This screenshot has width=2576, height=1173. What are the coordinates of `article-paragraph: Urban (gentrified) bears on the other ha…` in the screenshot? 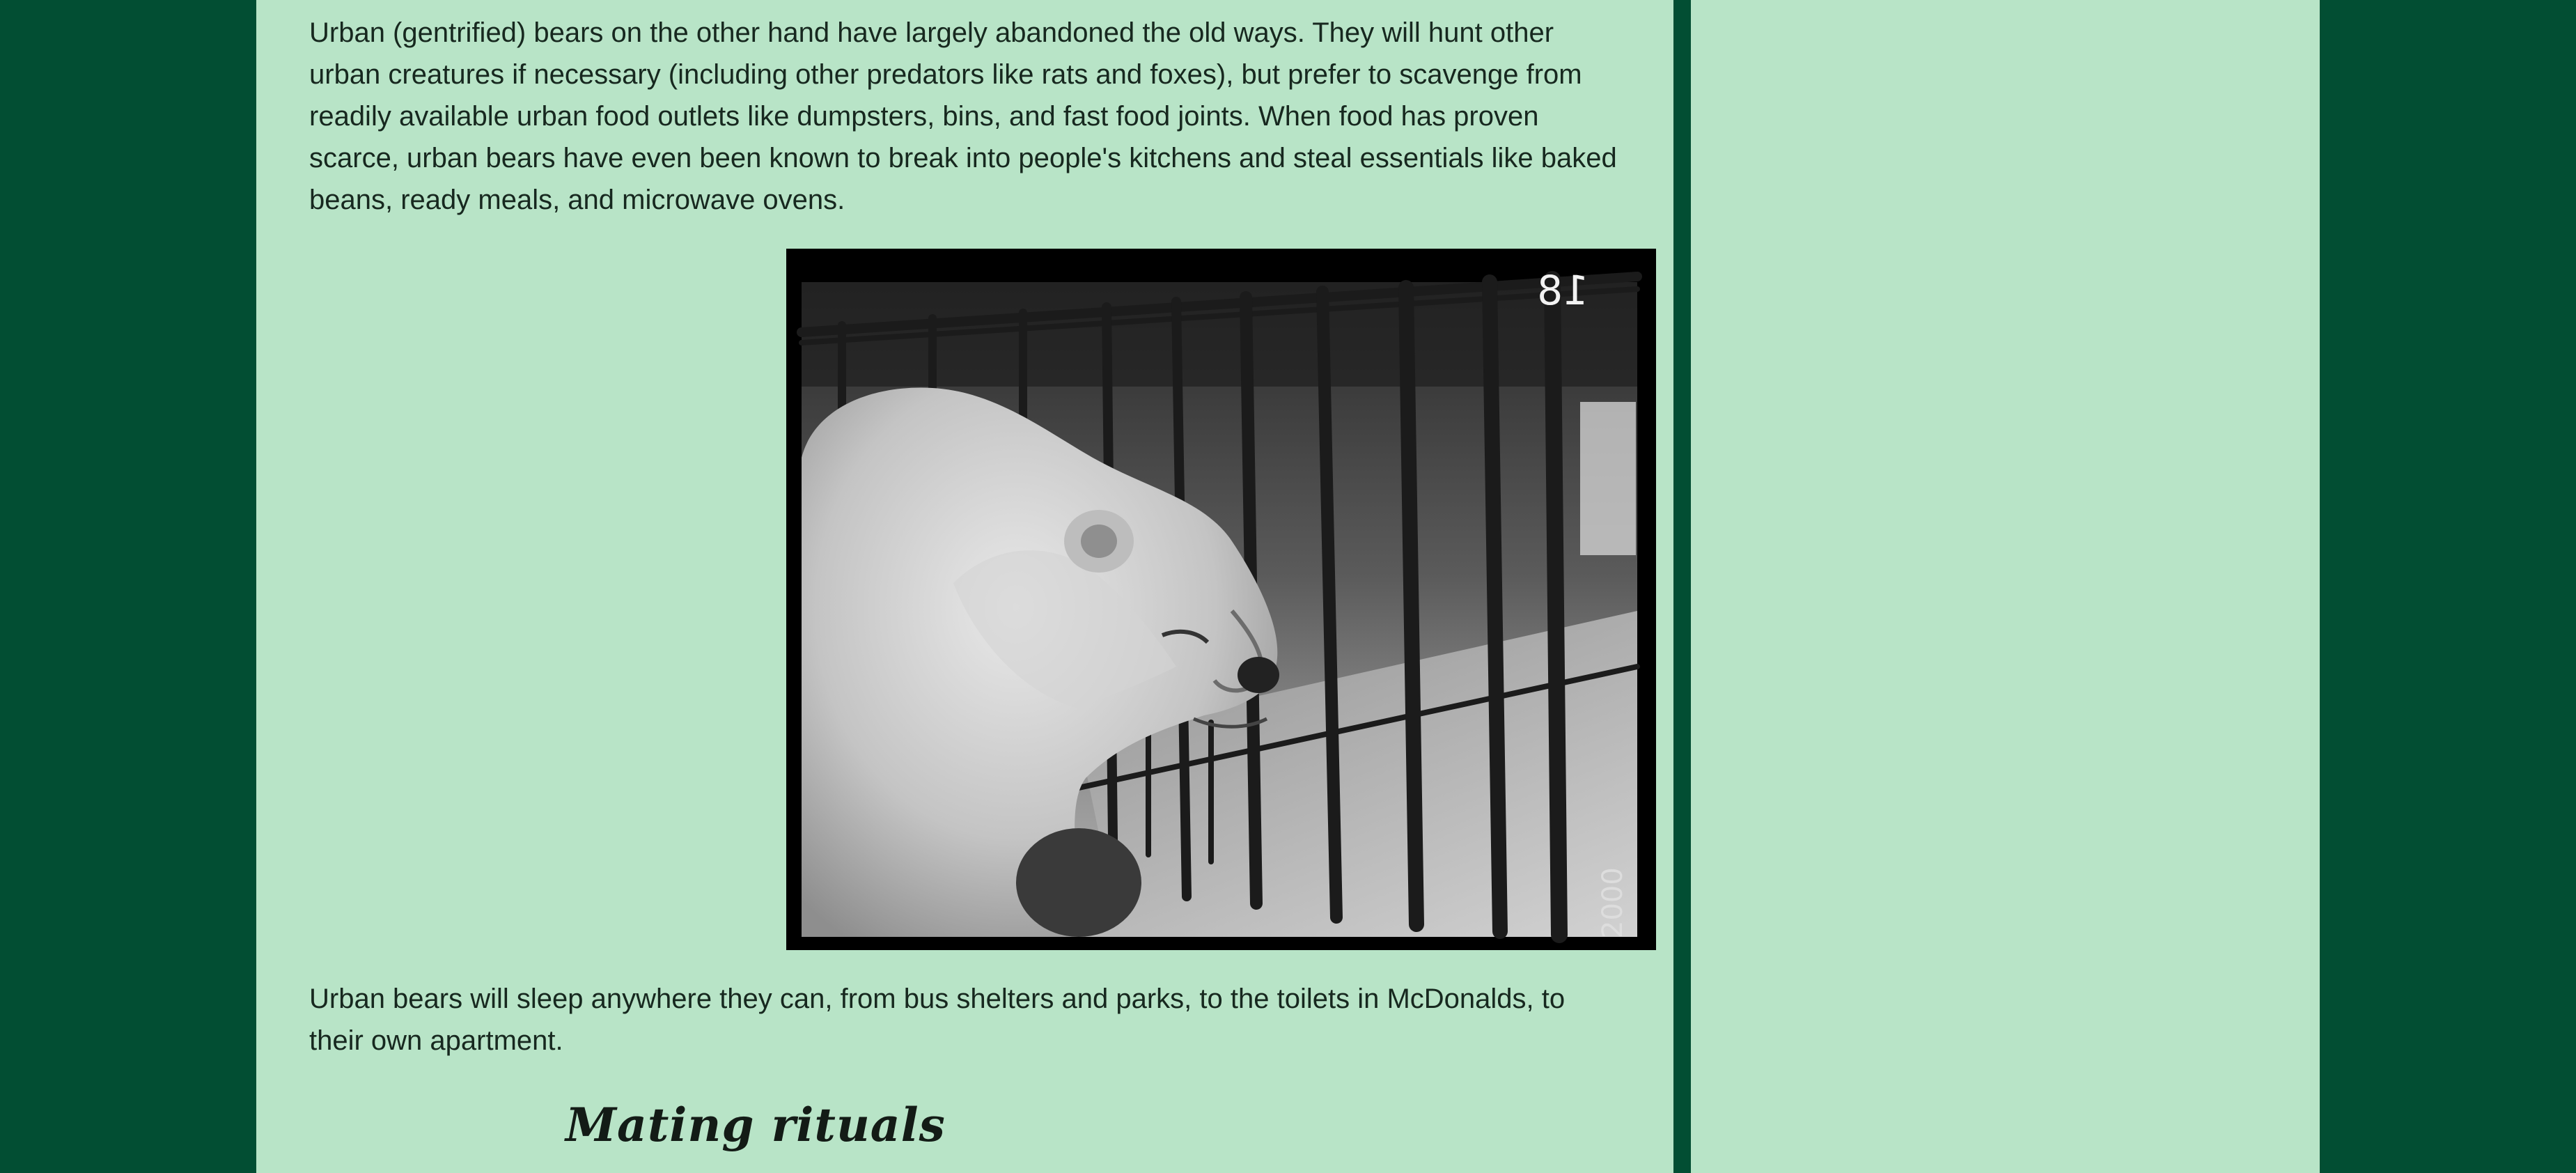 It's located at (963, 116).